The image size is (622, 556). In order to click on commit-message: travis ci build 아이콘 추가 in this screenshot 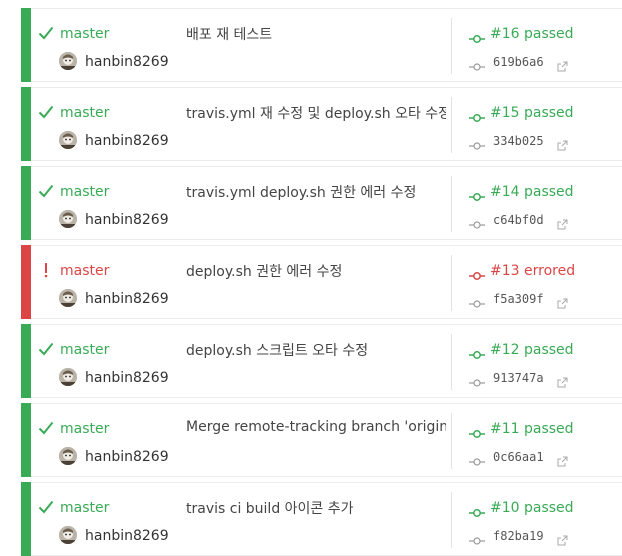, I will do `click(316, 508)`.